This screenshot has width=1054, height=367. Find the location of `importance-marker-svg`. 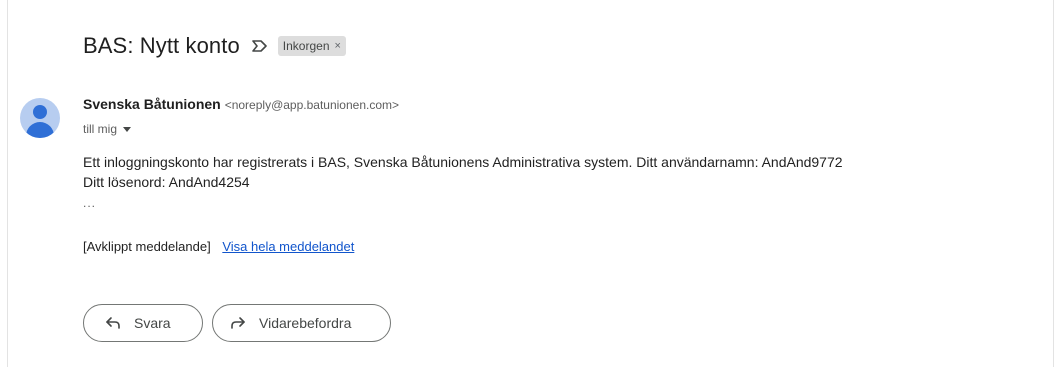

importance-marker-svg is located at coordinates (259, 46).